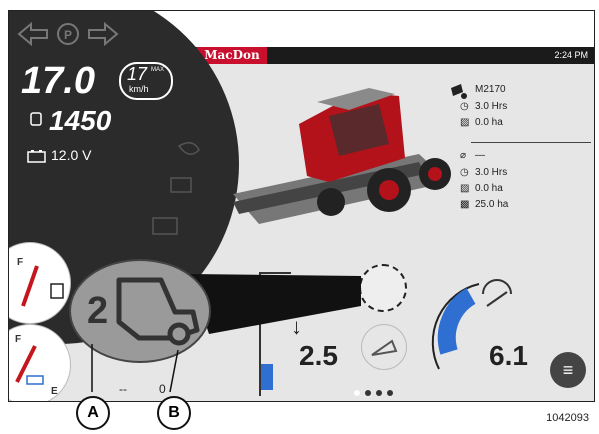 Image resolution: width=599 pixels, height=434 pixels. Describe the element at coordinates (568, 370) in the screenshot. I see `menu-button: ≡` at that location.